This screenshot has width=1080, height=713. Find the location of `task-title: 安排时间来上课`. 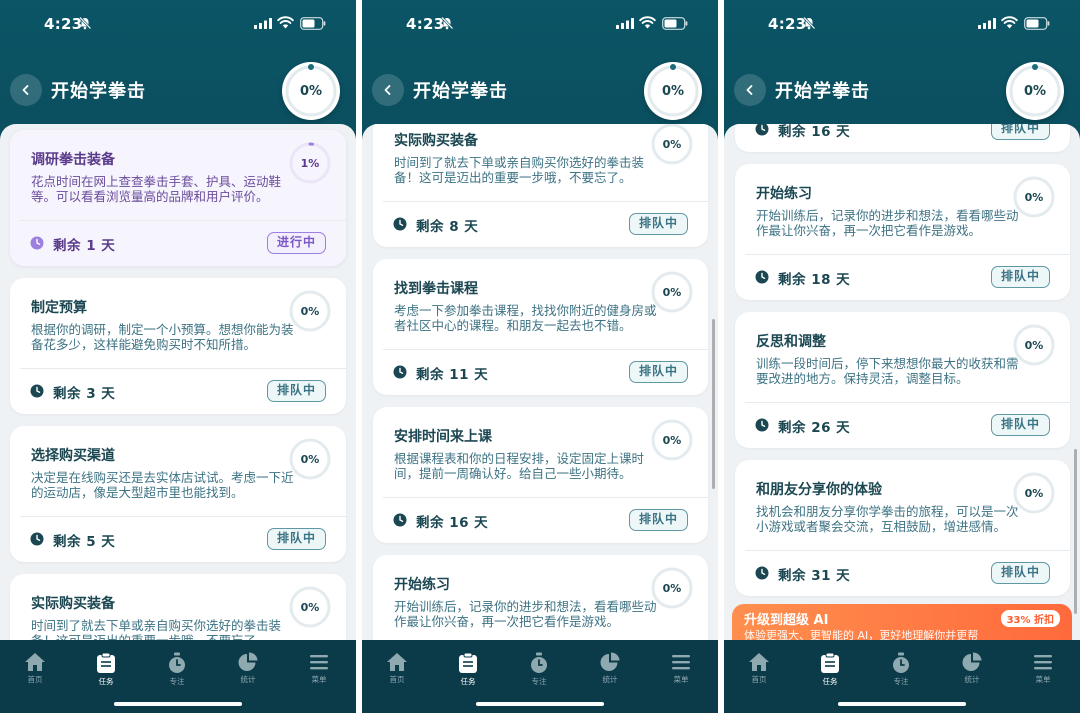

task-title: 安排时间来上课 is located at coordinates (443, 437).